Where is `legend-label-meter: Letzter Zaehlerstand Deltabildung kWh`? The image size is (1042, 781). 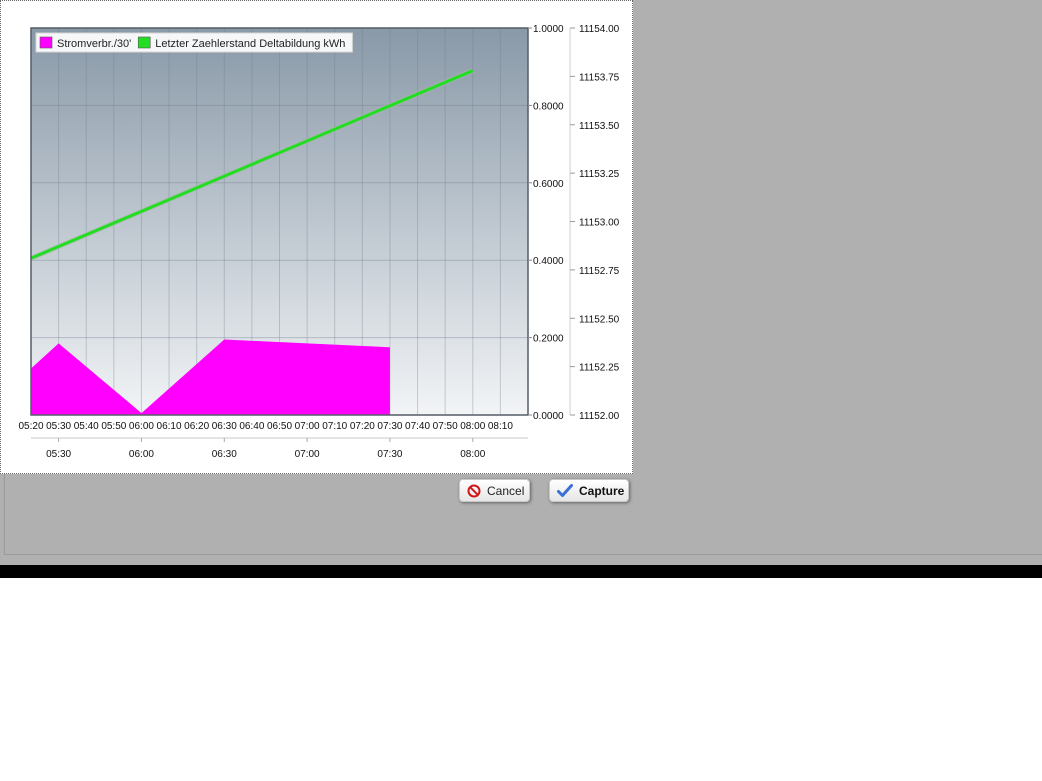 legend-label-meter: Letzter Zaehlerstand Deltabildung kWh is located at coordinates (250, 44).